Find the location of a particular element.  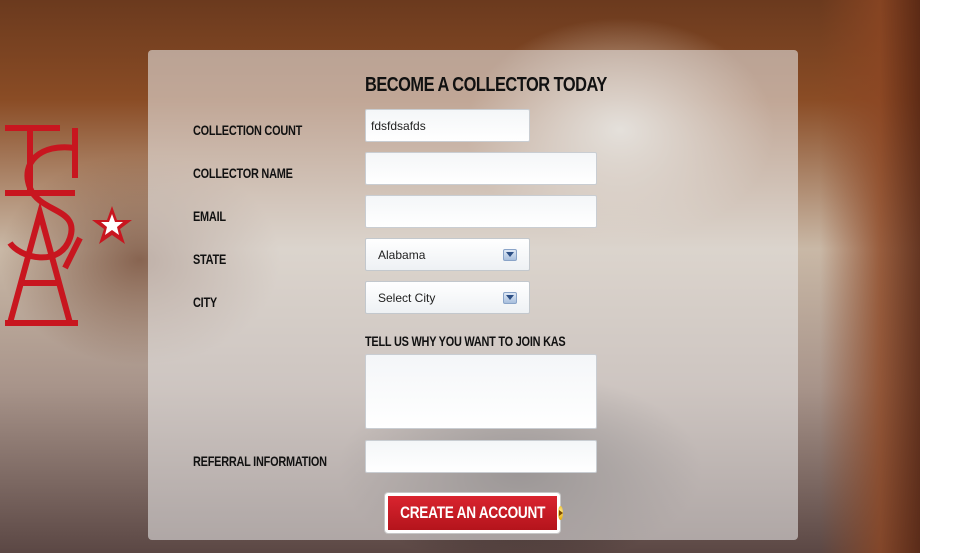

email-label: EMAIL is located at coordinates (209, 216).